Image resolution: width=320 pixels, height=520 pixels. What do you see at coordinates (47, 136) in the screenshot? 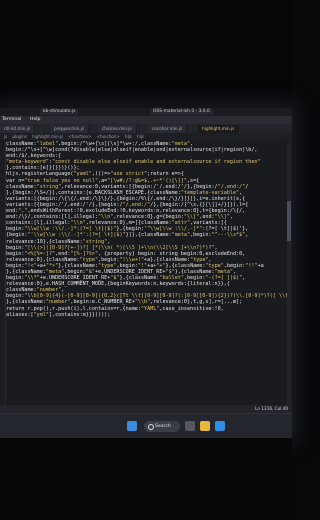
I see `breadcrumb-item: highlight.min.js` at bounding box center [47, 136].